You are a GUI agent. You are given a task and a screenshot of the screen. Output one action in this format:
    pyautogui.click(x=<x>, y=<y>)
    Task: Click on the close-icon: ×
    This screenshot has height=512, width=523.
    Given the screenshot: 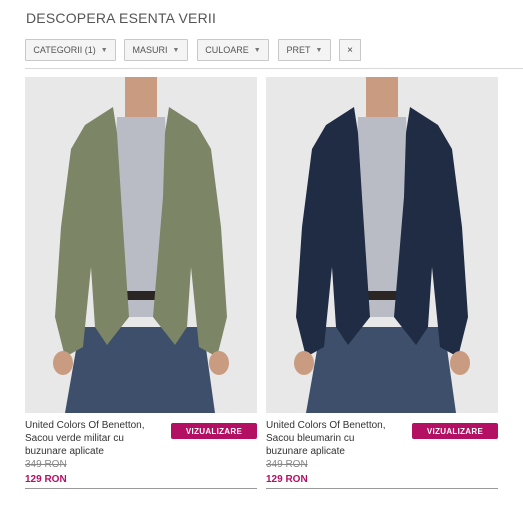 What is the action you would take?
    pyautogui.click(x=350, y=50)
    